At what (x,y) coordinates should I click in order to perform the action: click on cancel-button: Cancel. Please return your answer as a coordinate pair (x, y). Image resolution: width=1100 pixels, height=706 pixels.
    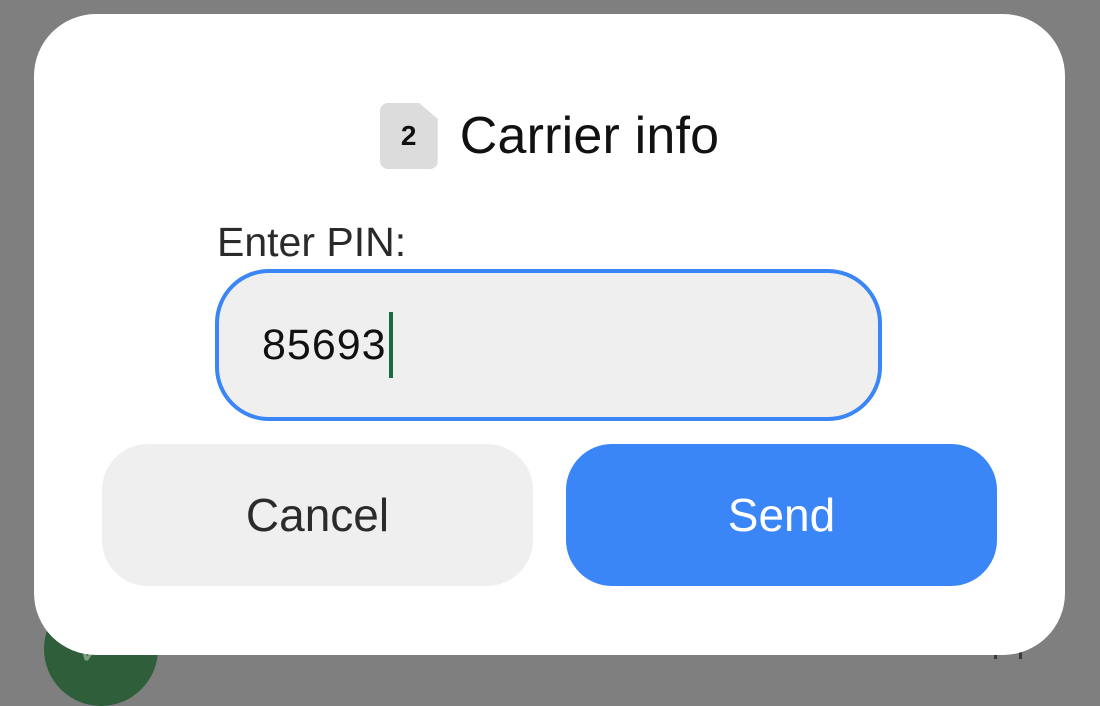
    Looking at the image, I should click on (317, 515).